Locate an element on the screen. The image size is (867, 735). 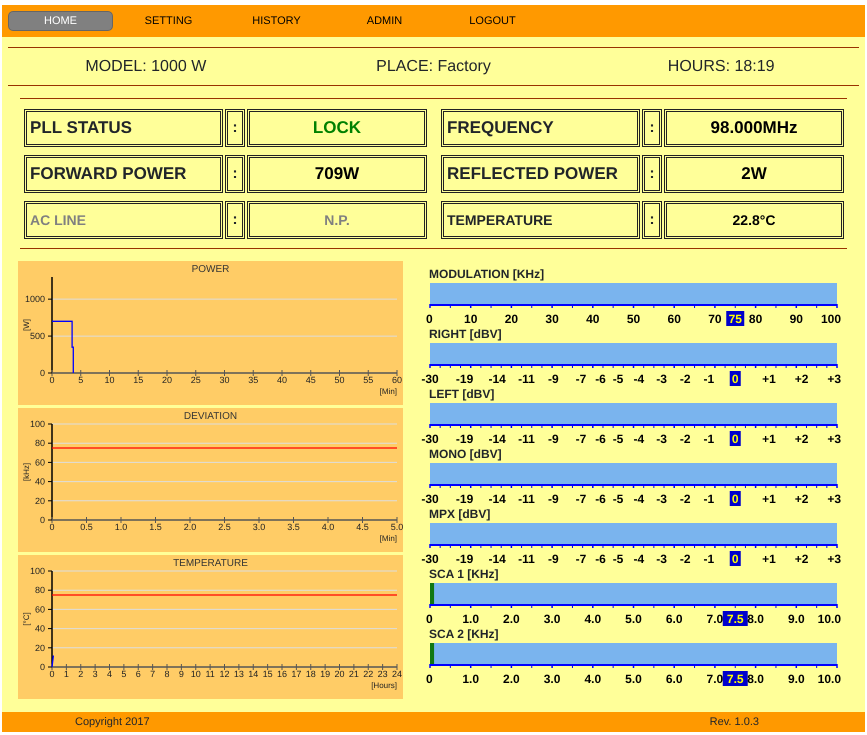
tick-label: 3.5 is located at coordinates (293, 527).